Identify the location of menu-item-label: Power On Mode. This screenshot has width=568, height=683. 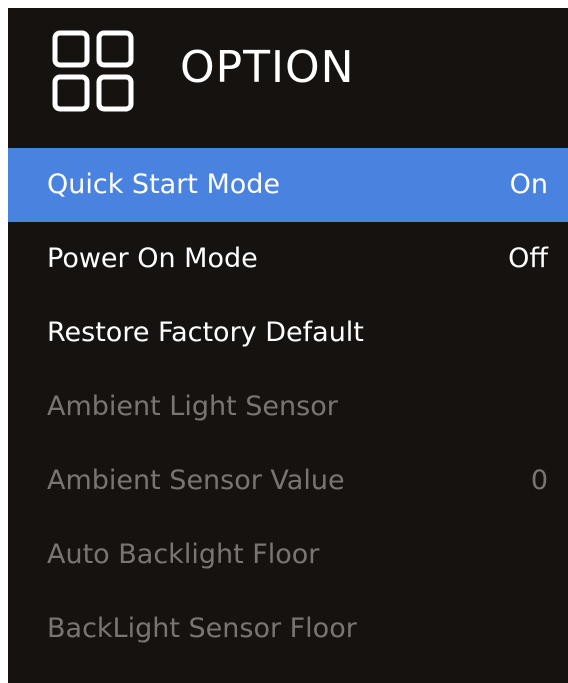
(152, 258).